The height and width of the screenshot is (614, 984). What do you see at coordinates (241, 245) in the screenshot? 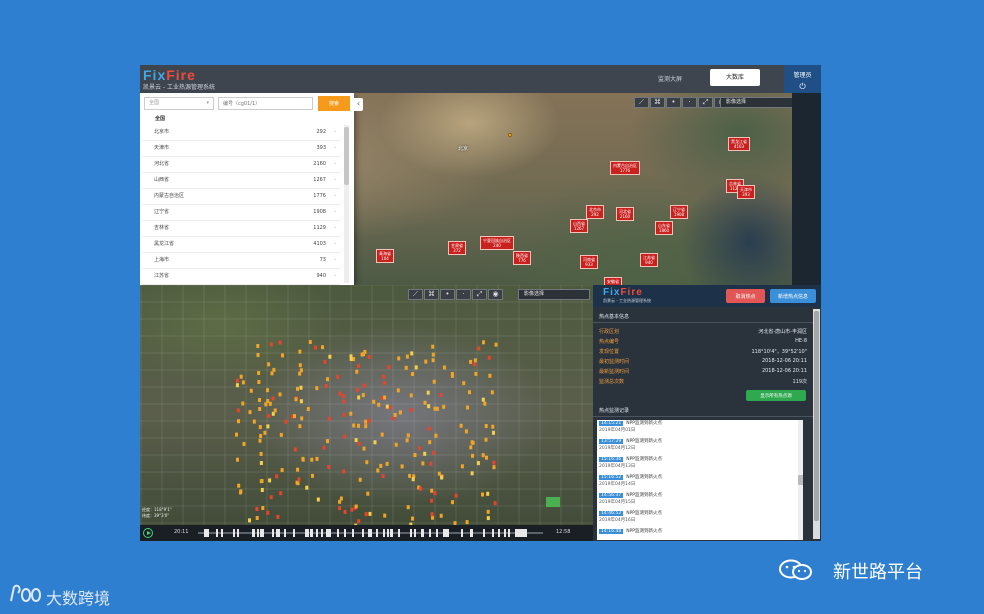
I see `list-item: 黑龙江省 4103 ›` at bounding box center [241, 245].